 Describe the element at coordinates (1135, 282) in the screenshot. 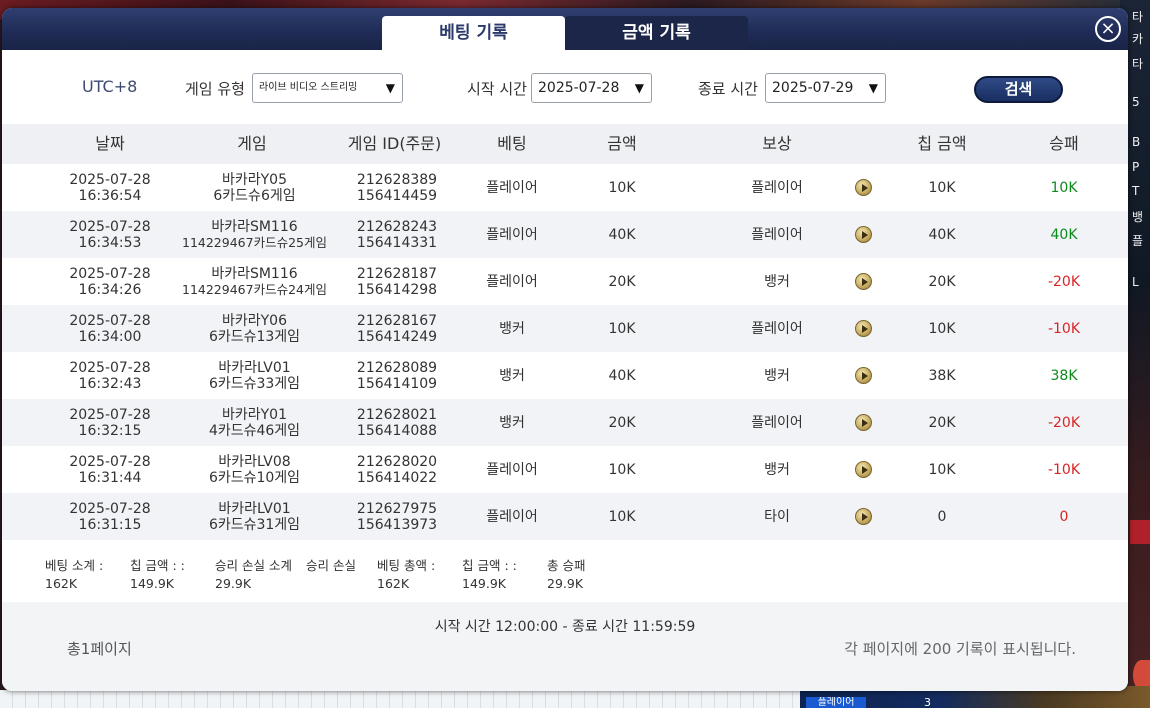

I see `background-side-text: L` at that location.